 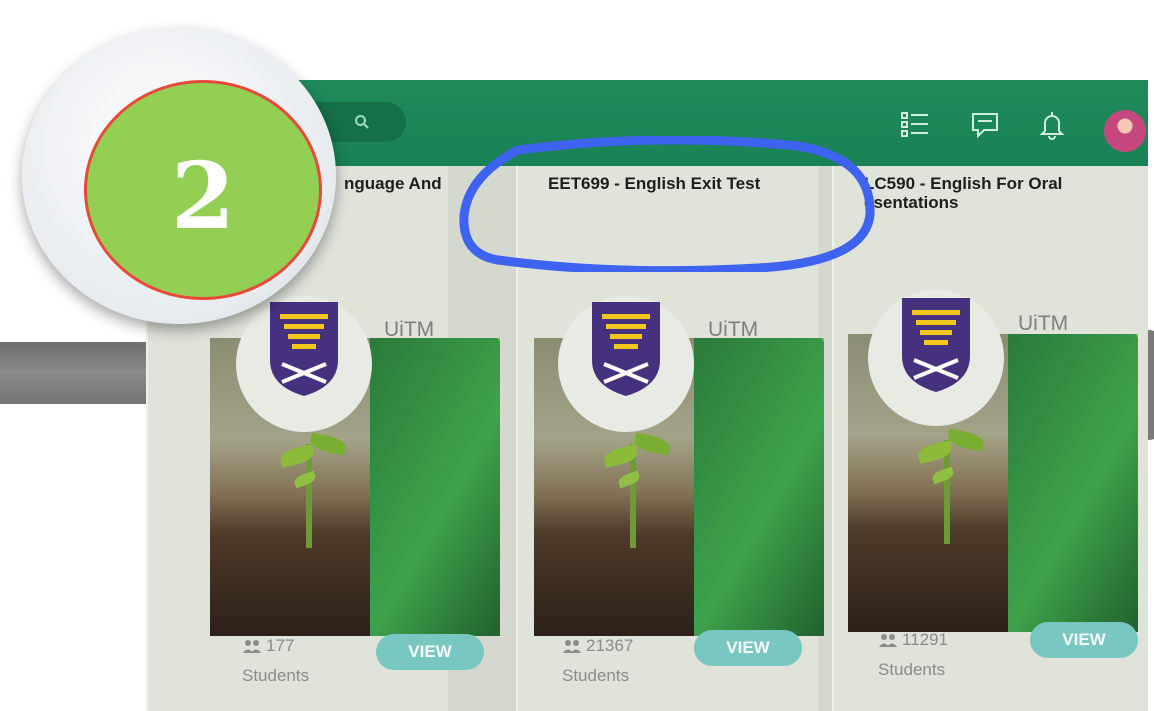 I want to click on search-icon, so click(x=362, y=122).